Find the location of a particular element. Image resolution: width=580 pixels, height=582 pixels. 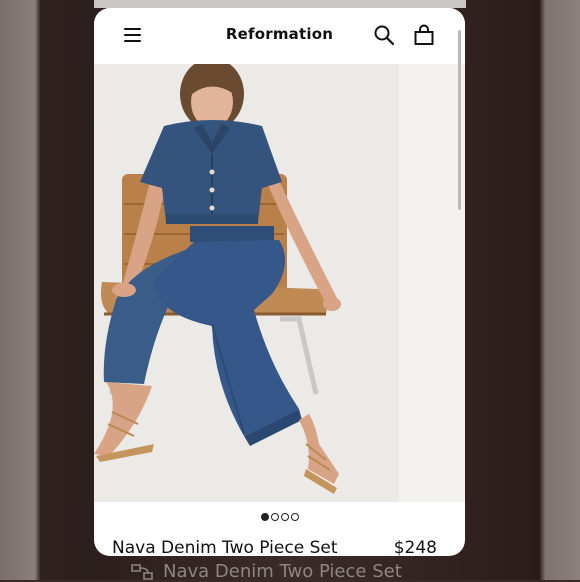

carousel-dots is located at coordinates (279, 514).